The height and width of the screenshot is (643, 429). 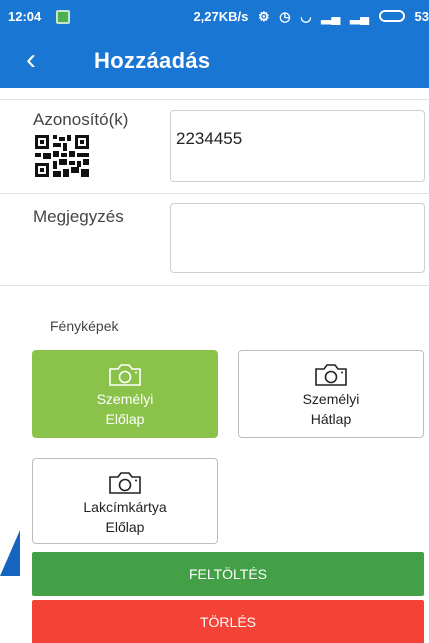 What do you see at coordinates (331, 16) in the screenshot?
I see `signal-icon-1: ▂▄` at bounding box center [331, 16].